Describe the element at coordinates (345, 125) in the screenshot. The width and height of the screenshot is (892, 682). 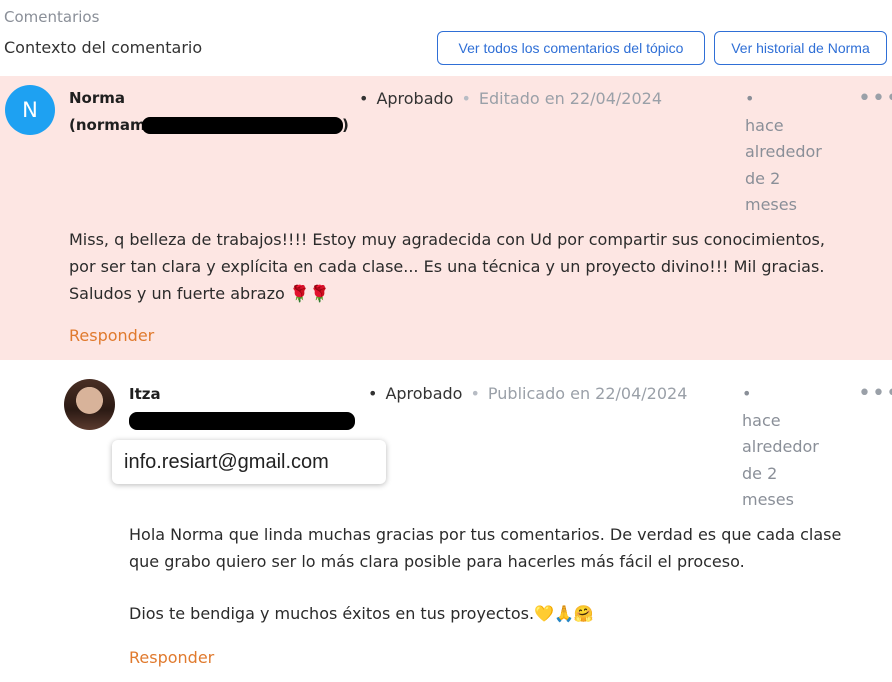
I see `handle-suffix: )` at that location.